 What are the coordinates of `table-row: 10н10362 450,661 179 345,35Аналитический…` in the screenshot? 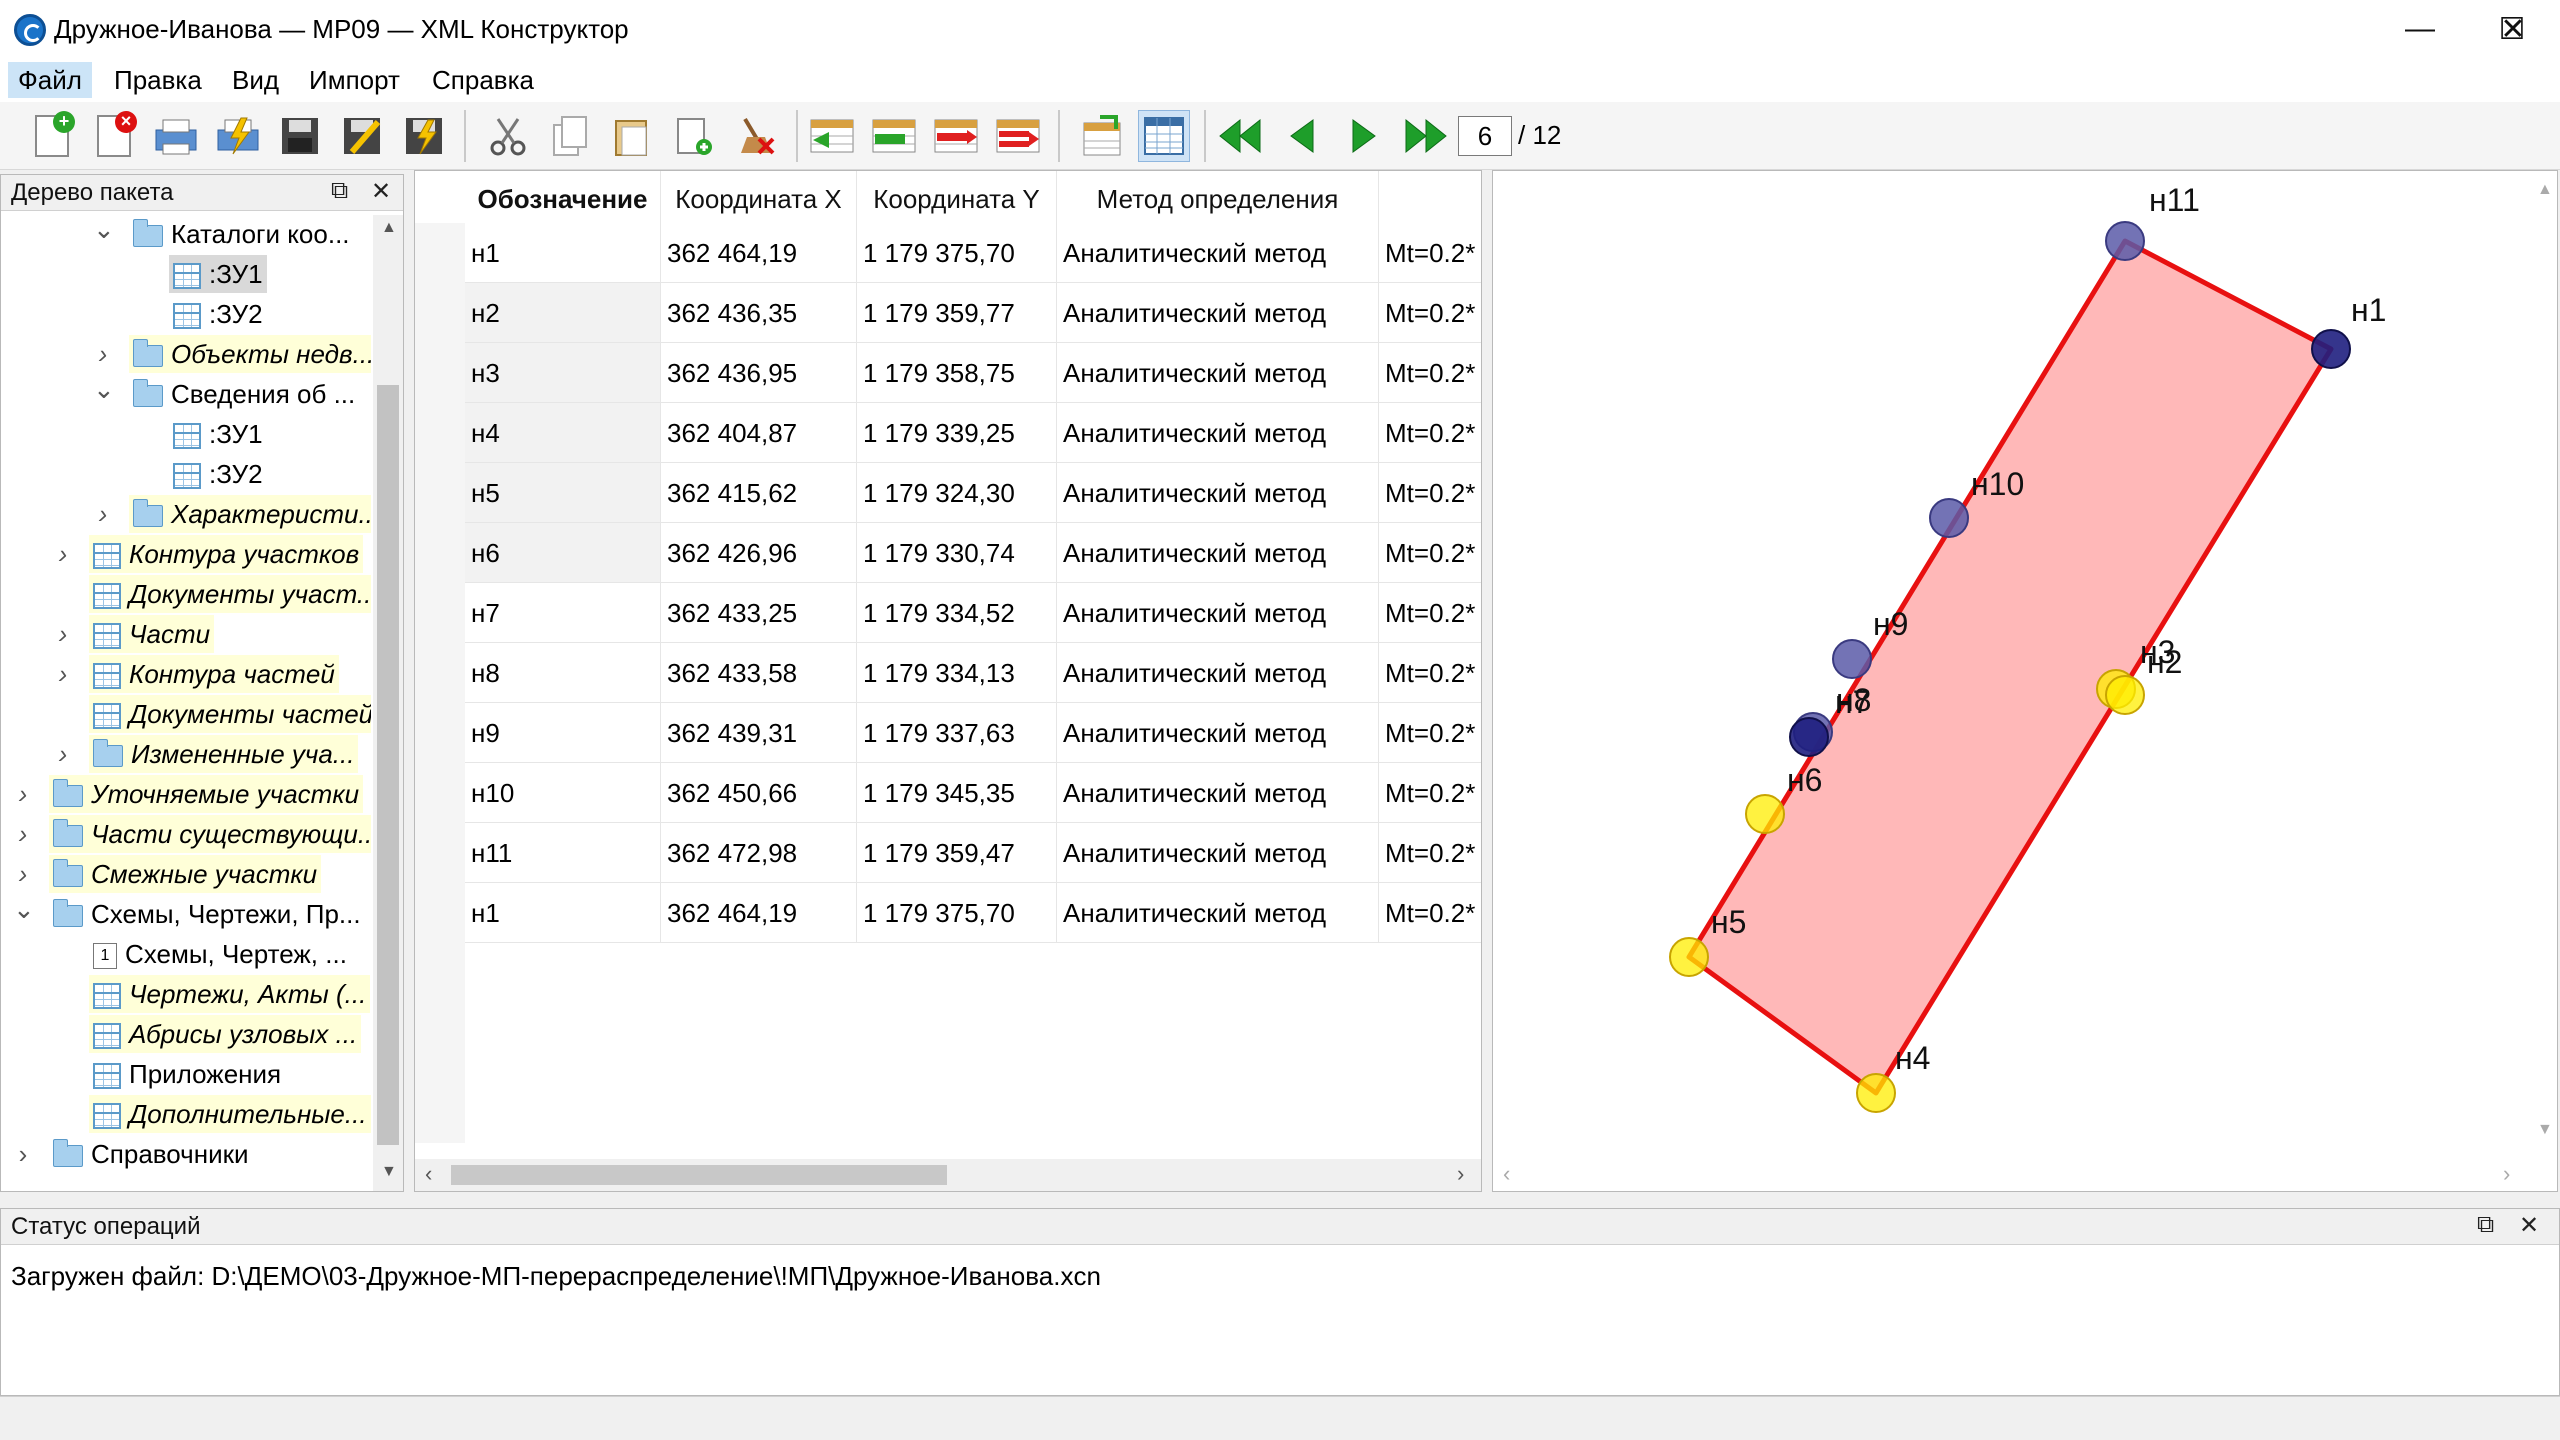 It's located at (948, 793).